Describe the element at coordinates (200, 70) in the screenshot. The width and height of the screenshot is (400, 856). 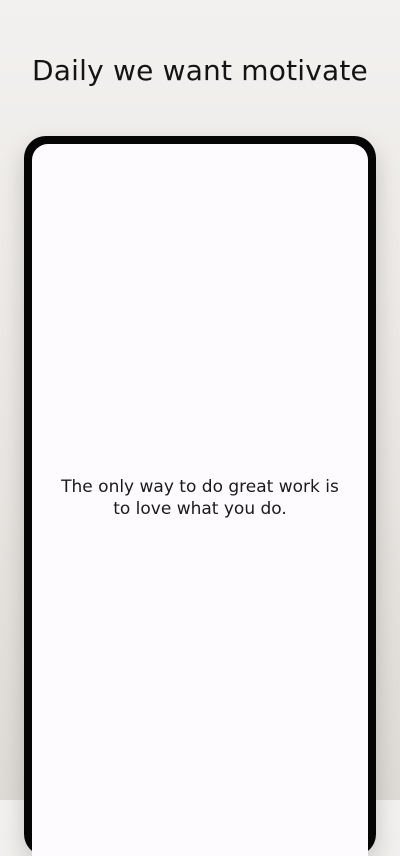
I see `page-title: Daily we want motivate` at that location.